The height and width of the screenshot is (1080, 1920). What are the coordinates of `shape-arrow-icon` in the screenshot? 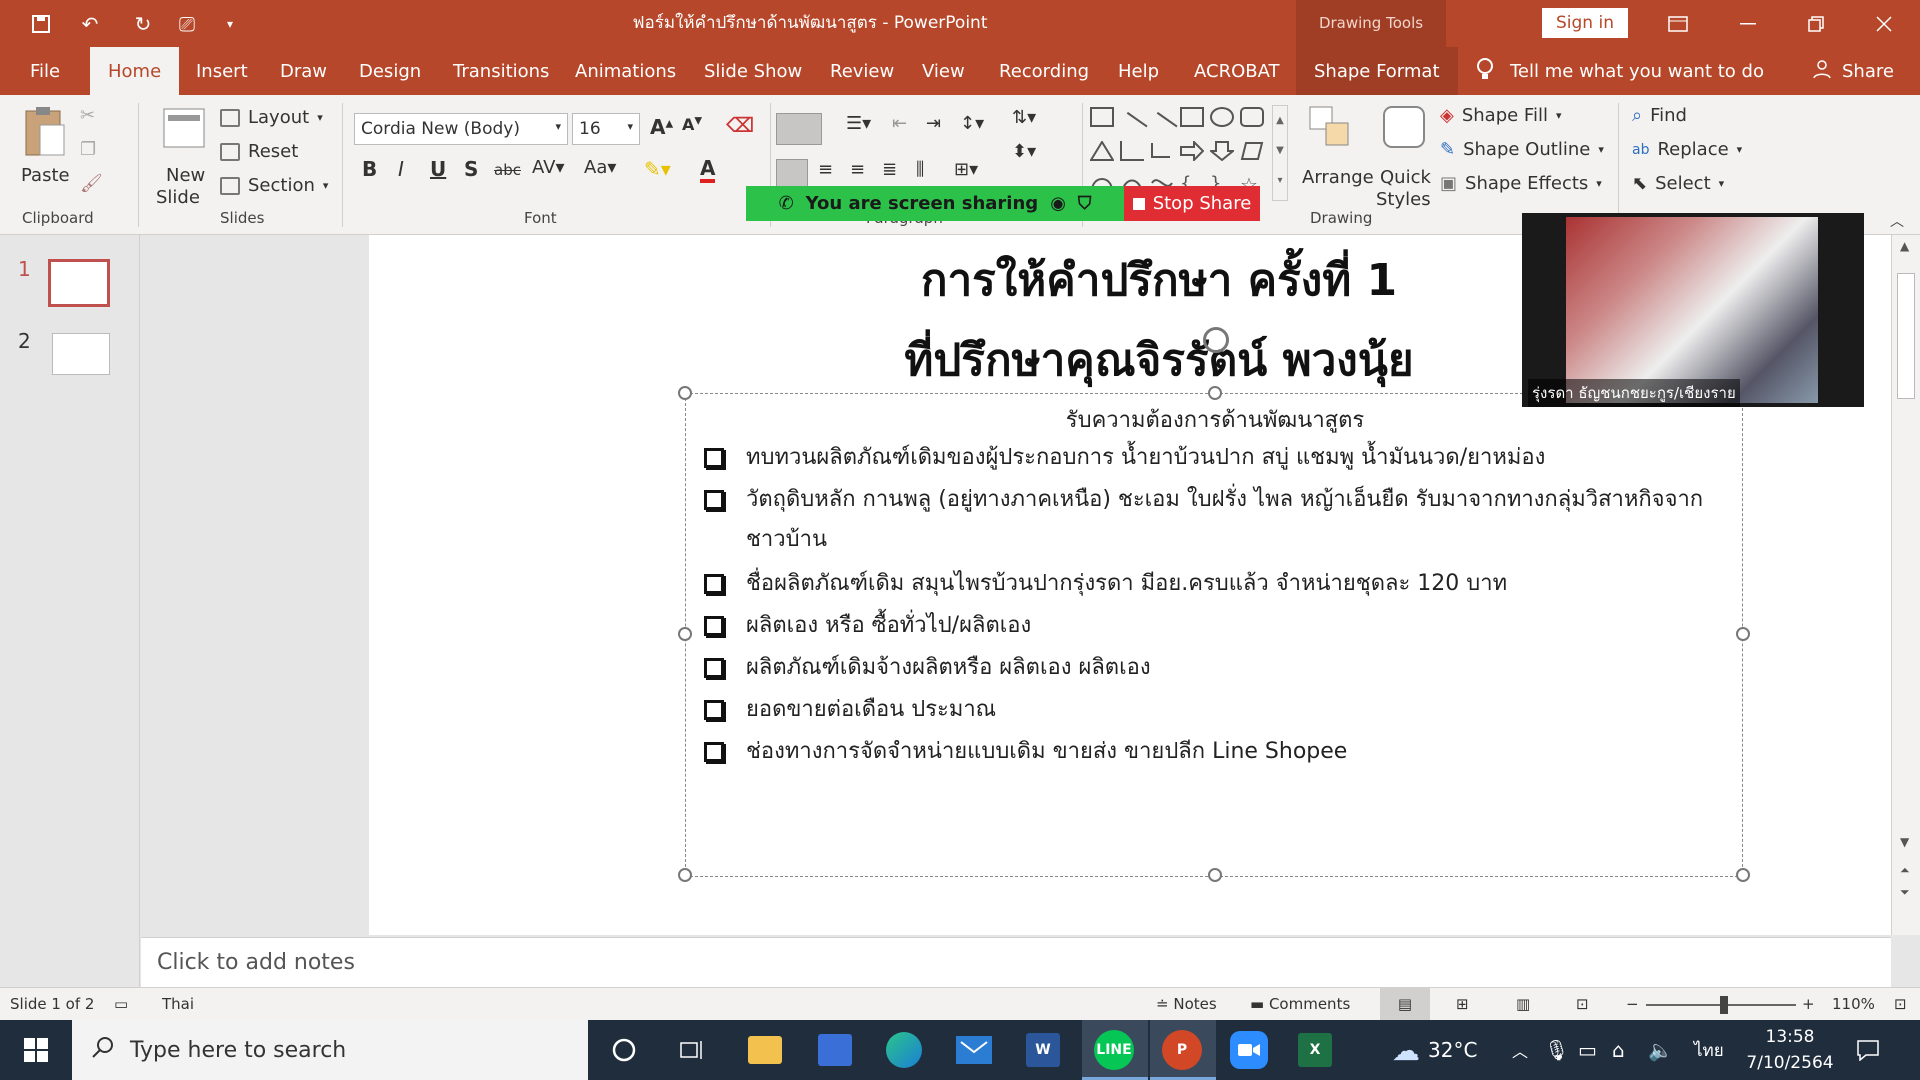 It's located at (1162, 127).